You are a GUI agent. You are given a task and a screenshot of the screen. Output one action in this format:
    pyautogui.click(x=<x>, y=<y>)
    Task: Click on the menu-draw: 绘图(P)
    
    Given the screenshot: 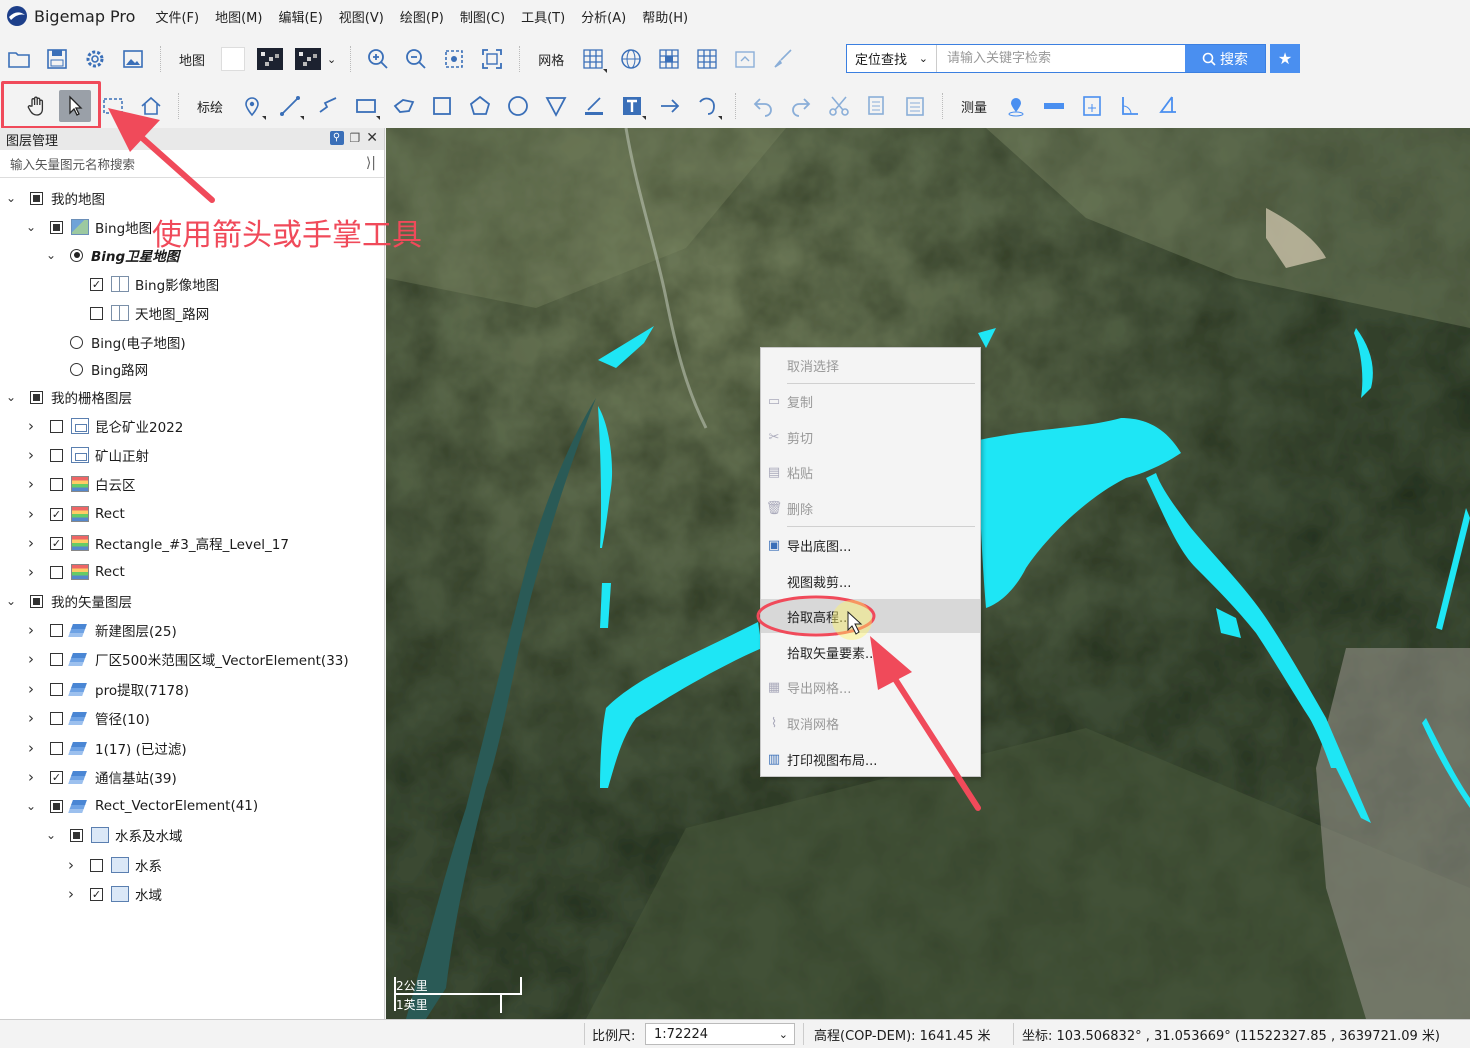 What is the action you would take?
    pyautogui.click(x=422, y=16)
    